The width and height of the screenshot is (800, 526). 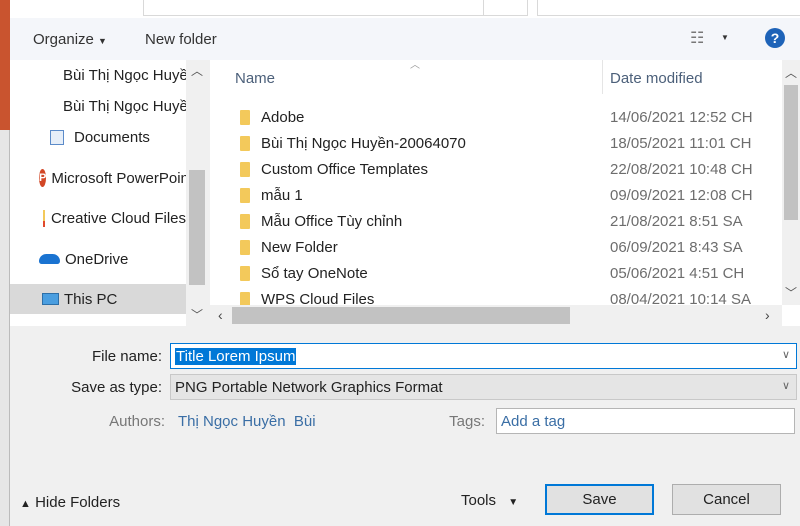 I want to click on tools-label: Tools, so click(x=479, y=500).